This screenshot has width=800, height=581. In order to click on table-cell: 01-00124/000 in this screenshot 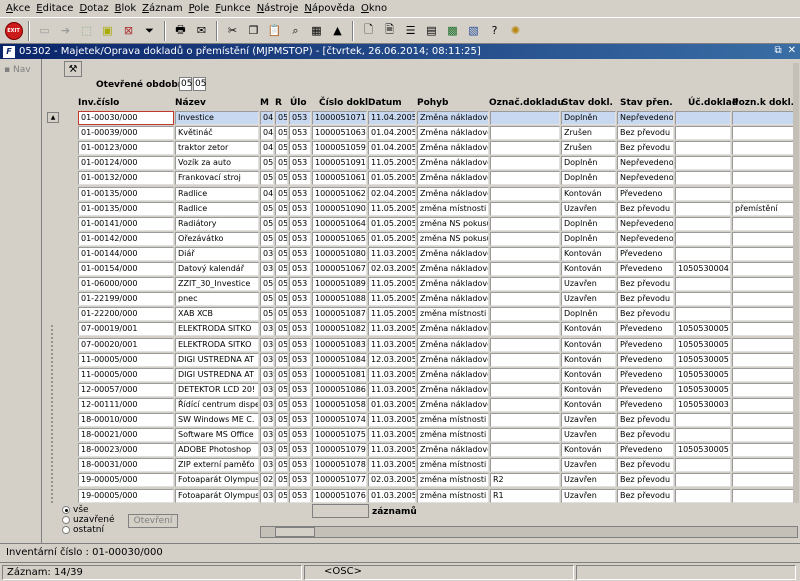, I will do `click(126, 163)`.